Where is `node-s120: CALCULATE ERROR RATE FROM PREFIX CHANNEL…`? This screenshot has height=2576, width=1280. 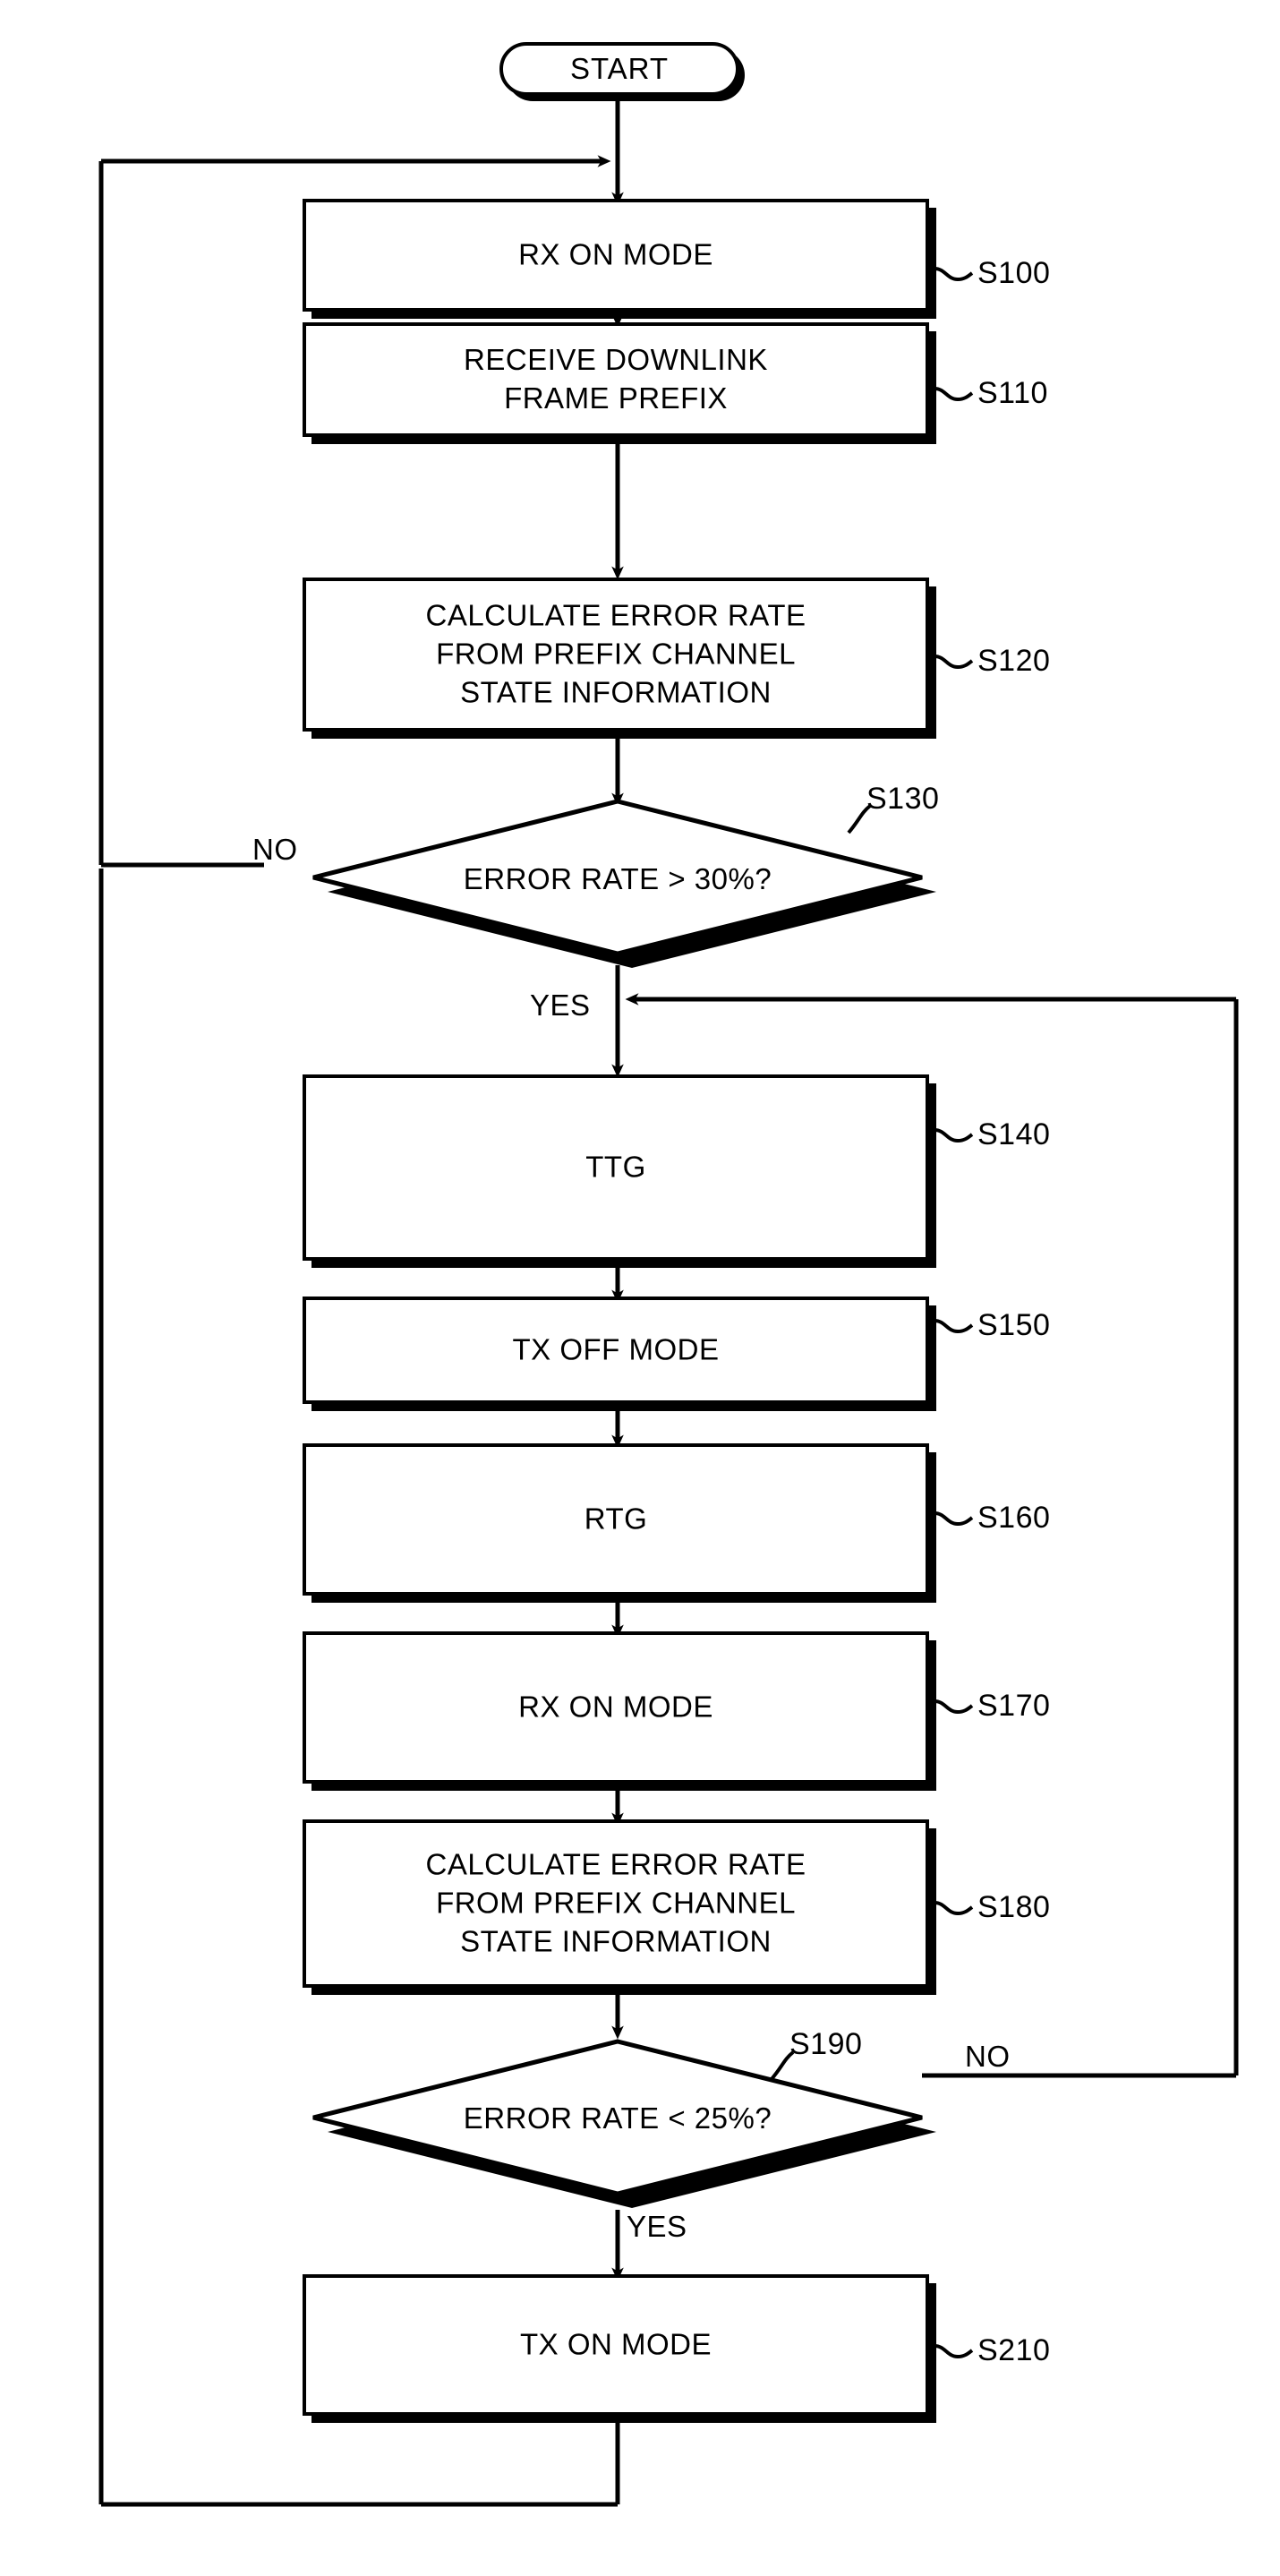 node-s120: CALCULATE ERROR RATE FROM PREFIX CHANNEL… is located at coordinates (616, 655).